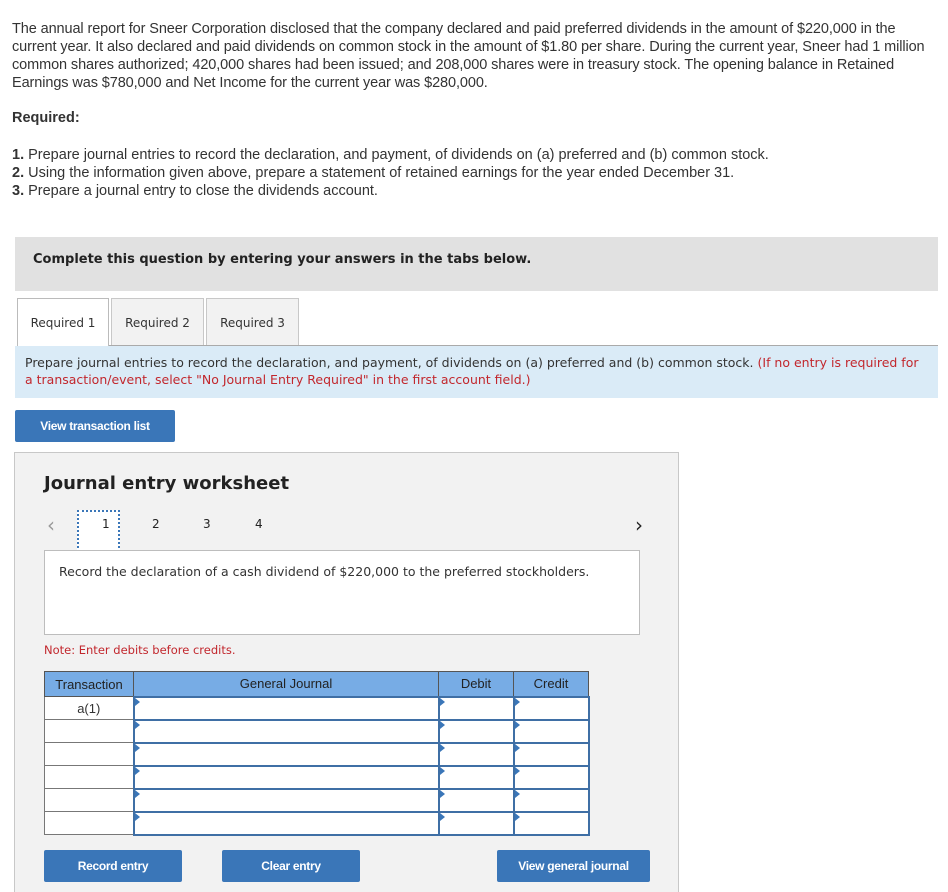 The image size is (948, 892). I want to click on table-row: a(1), so click(317, 708).